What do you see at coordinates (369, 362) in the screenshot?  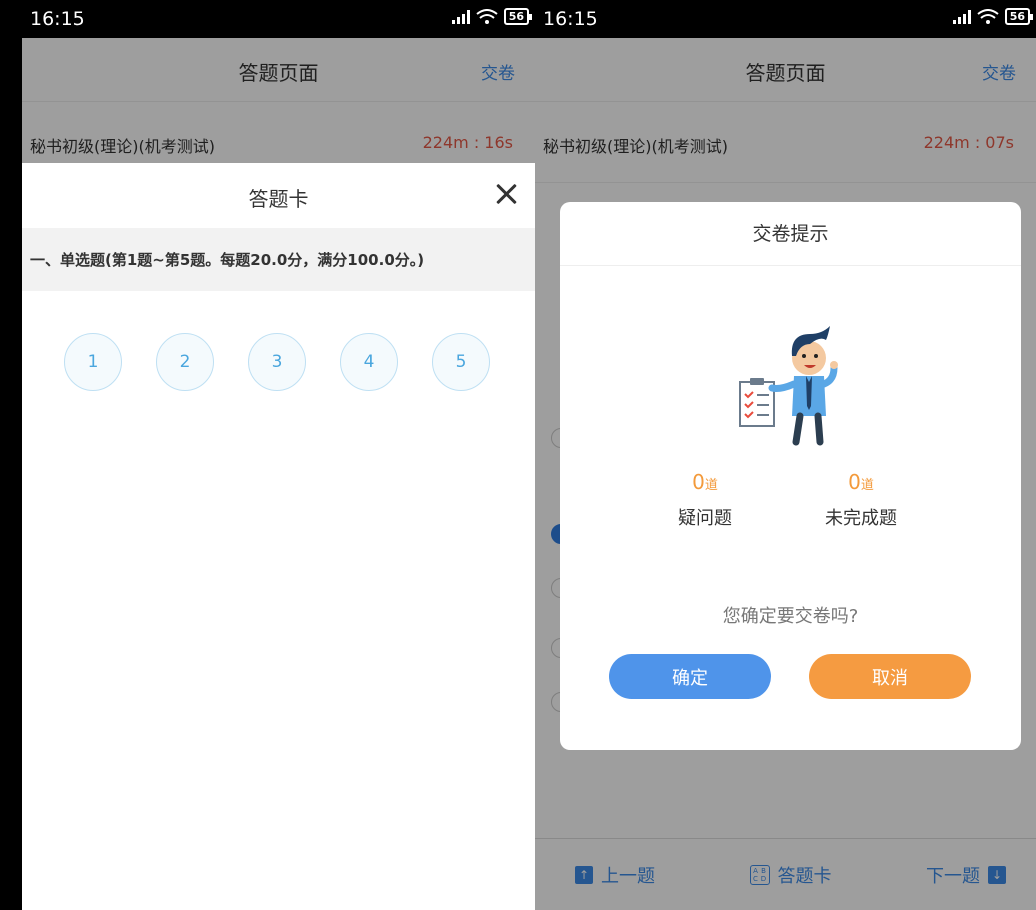 I see `question-number-button: 4` at bounding box center [369, 362].